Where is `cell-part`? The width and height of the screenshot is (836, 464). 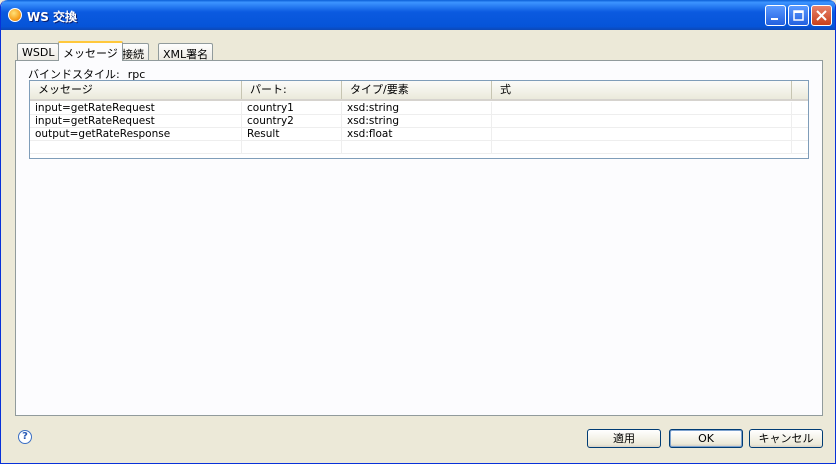
cell-part is located at coordinates (292, 147).